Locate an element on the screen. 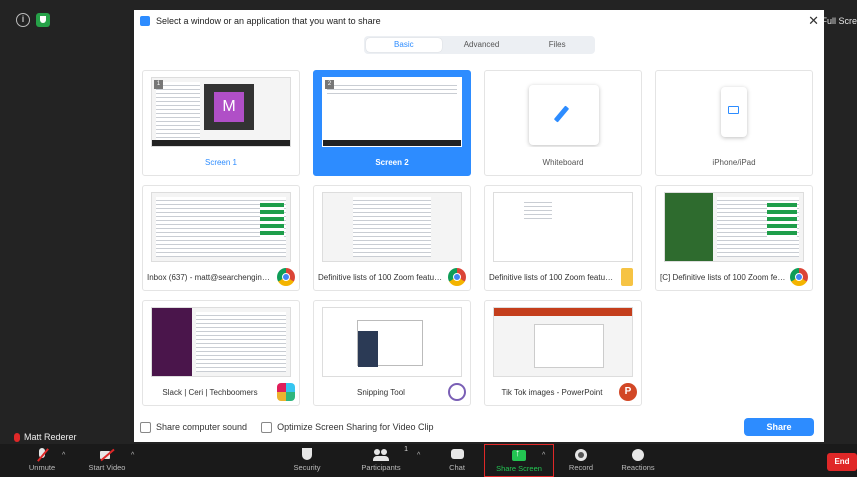  security-label: Security is located at coordinates (307, 467).